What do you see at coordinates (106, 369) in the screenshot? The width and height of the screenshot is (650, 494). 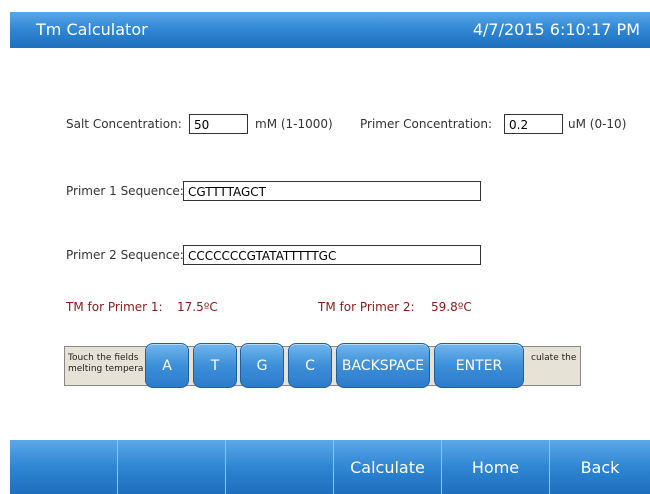 I see `help-text-left-2: melting tempera` at bounding box center [106, 369].